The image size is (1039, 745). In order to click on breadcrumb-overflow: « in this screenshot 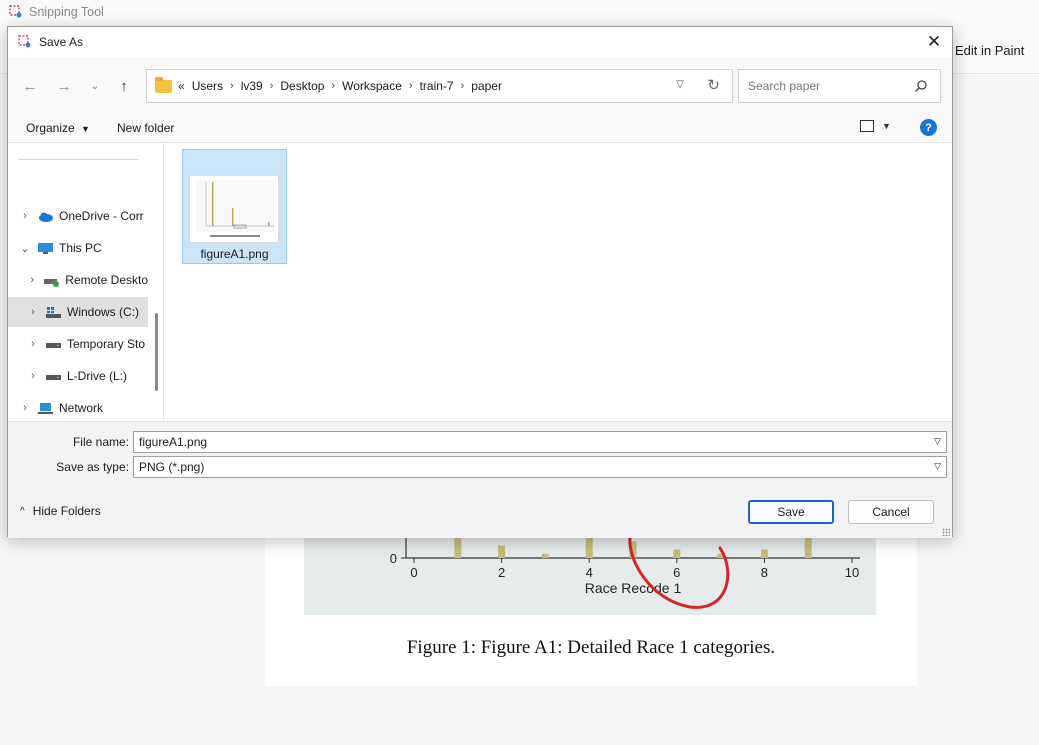, I will do `click(181, 86)`.